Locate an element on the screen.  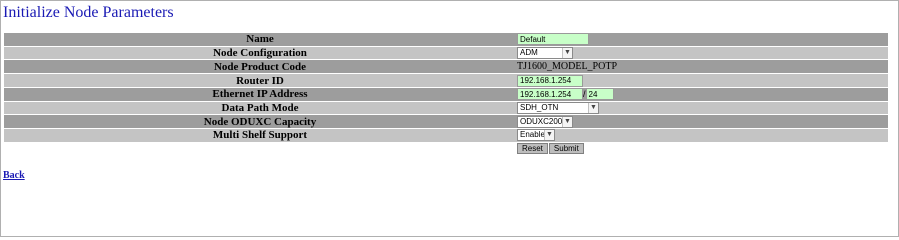
row-router-id: Router ID is located at coordinates (446, 81).